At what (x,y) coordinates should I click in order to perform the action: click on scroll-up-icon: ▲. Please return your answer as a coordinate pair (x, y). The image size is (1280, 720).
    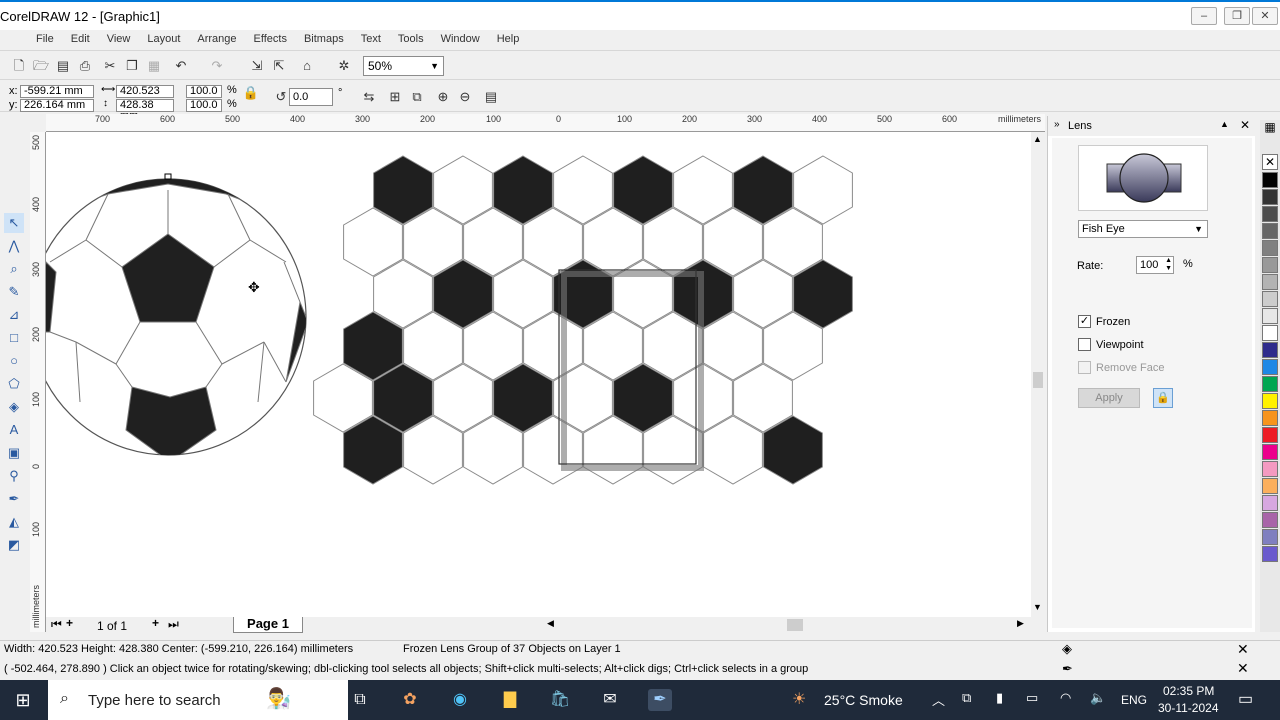
    Looking at the image, I should click on (1037, 139).